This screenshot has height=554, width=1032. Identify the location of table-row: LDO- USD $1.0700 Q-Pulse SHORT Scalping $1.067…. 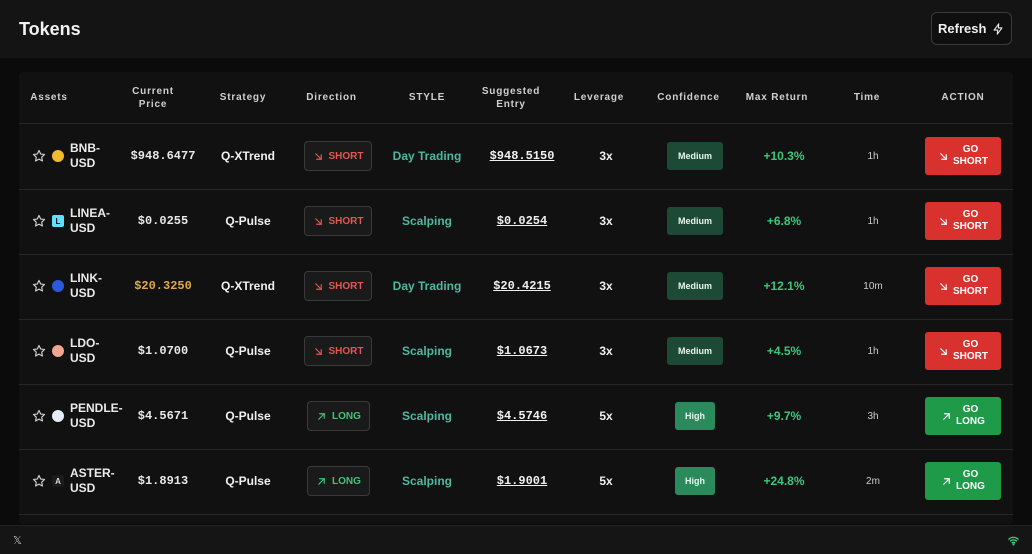
(516, 352).